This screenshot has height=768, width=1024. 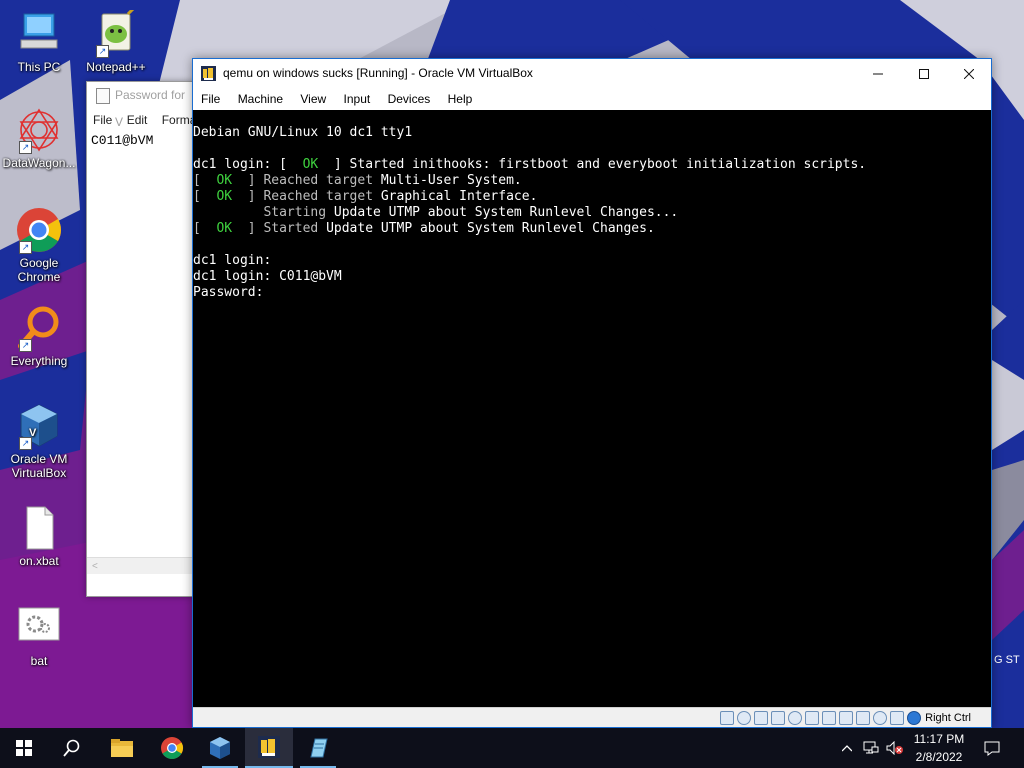 What do you see at coordinates (812, 717) in the screenshot?
I see `shared-folders-icon` at bounding box center [812, 717].